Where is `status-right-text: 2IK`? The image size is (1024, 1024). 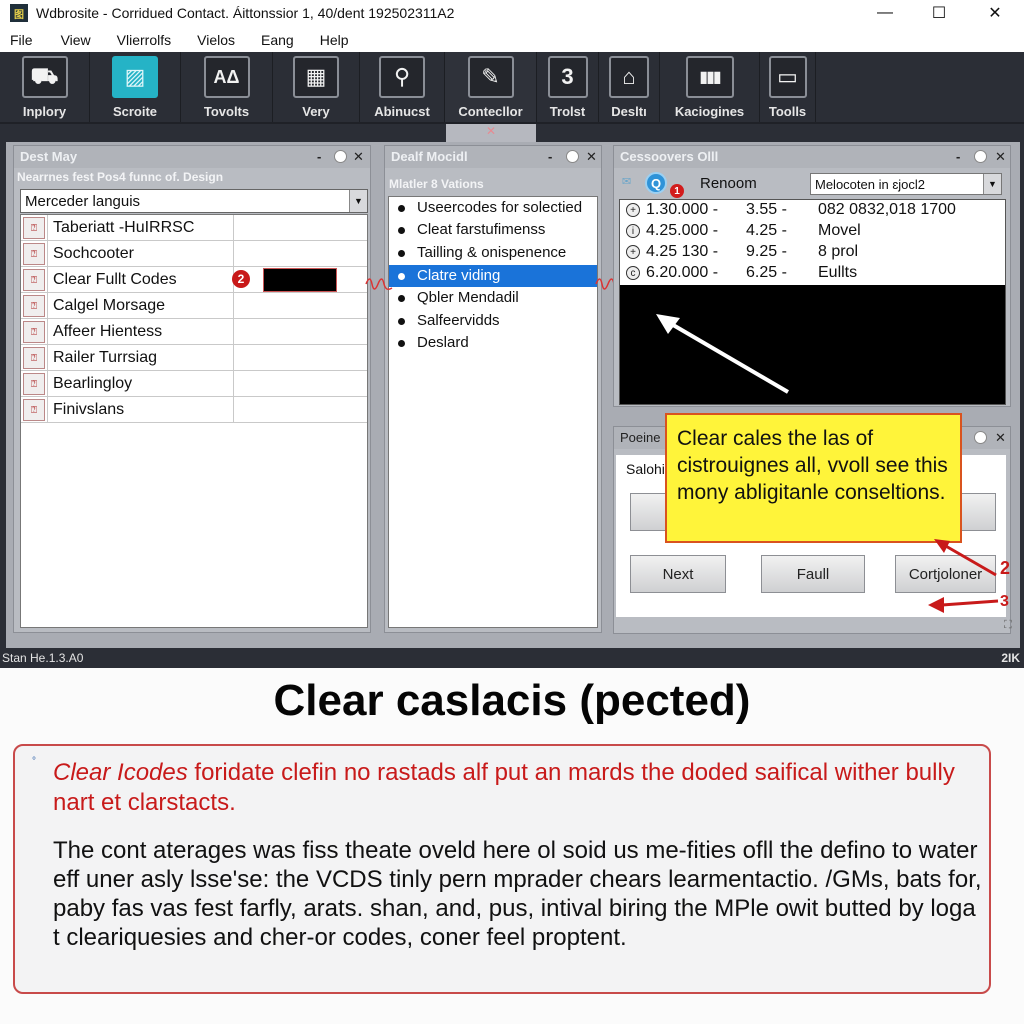
status-right-text: 2IK is located at coordinates (1010, 658).